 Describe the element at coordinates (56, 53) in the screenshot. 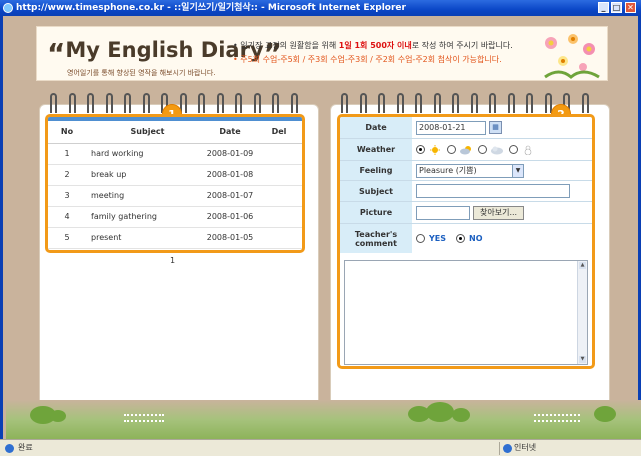

I see `quote-open: “` at that location.